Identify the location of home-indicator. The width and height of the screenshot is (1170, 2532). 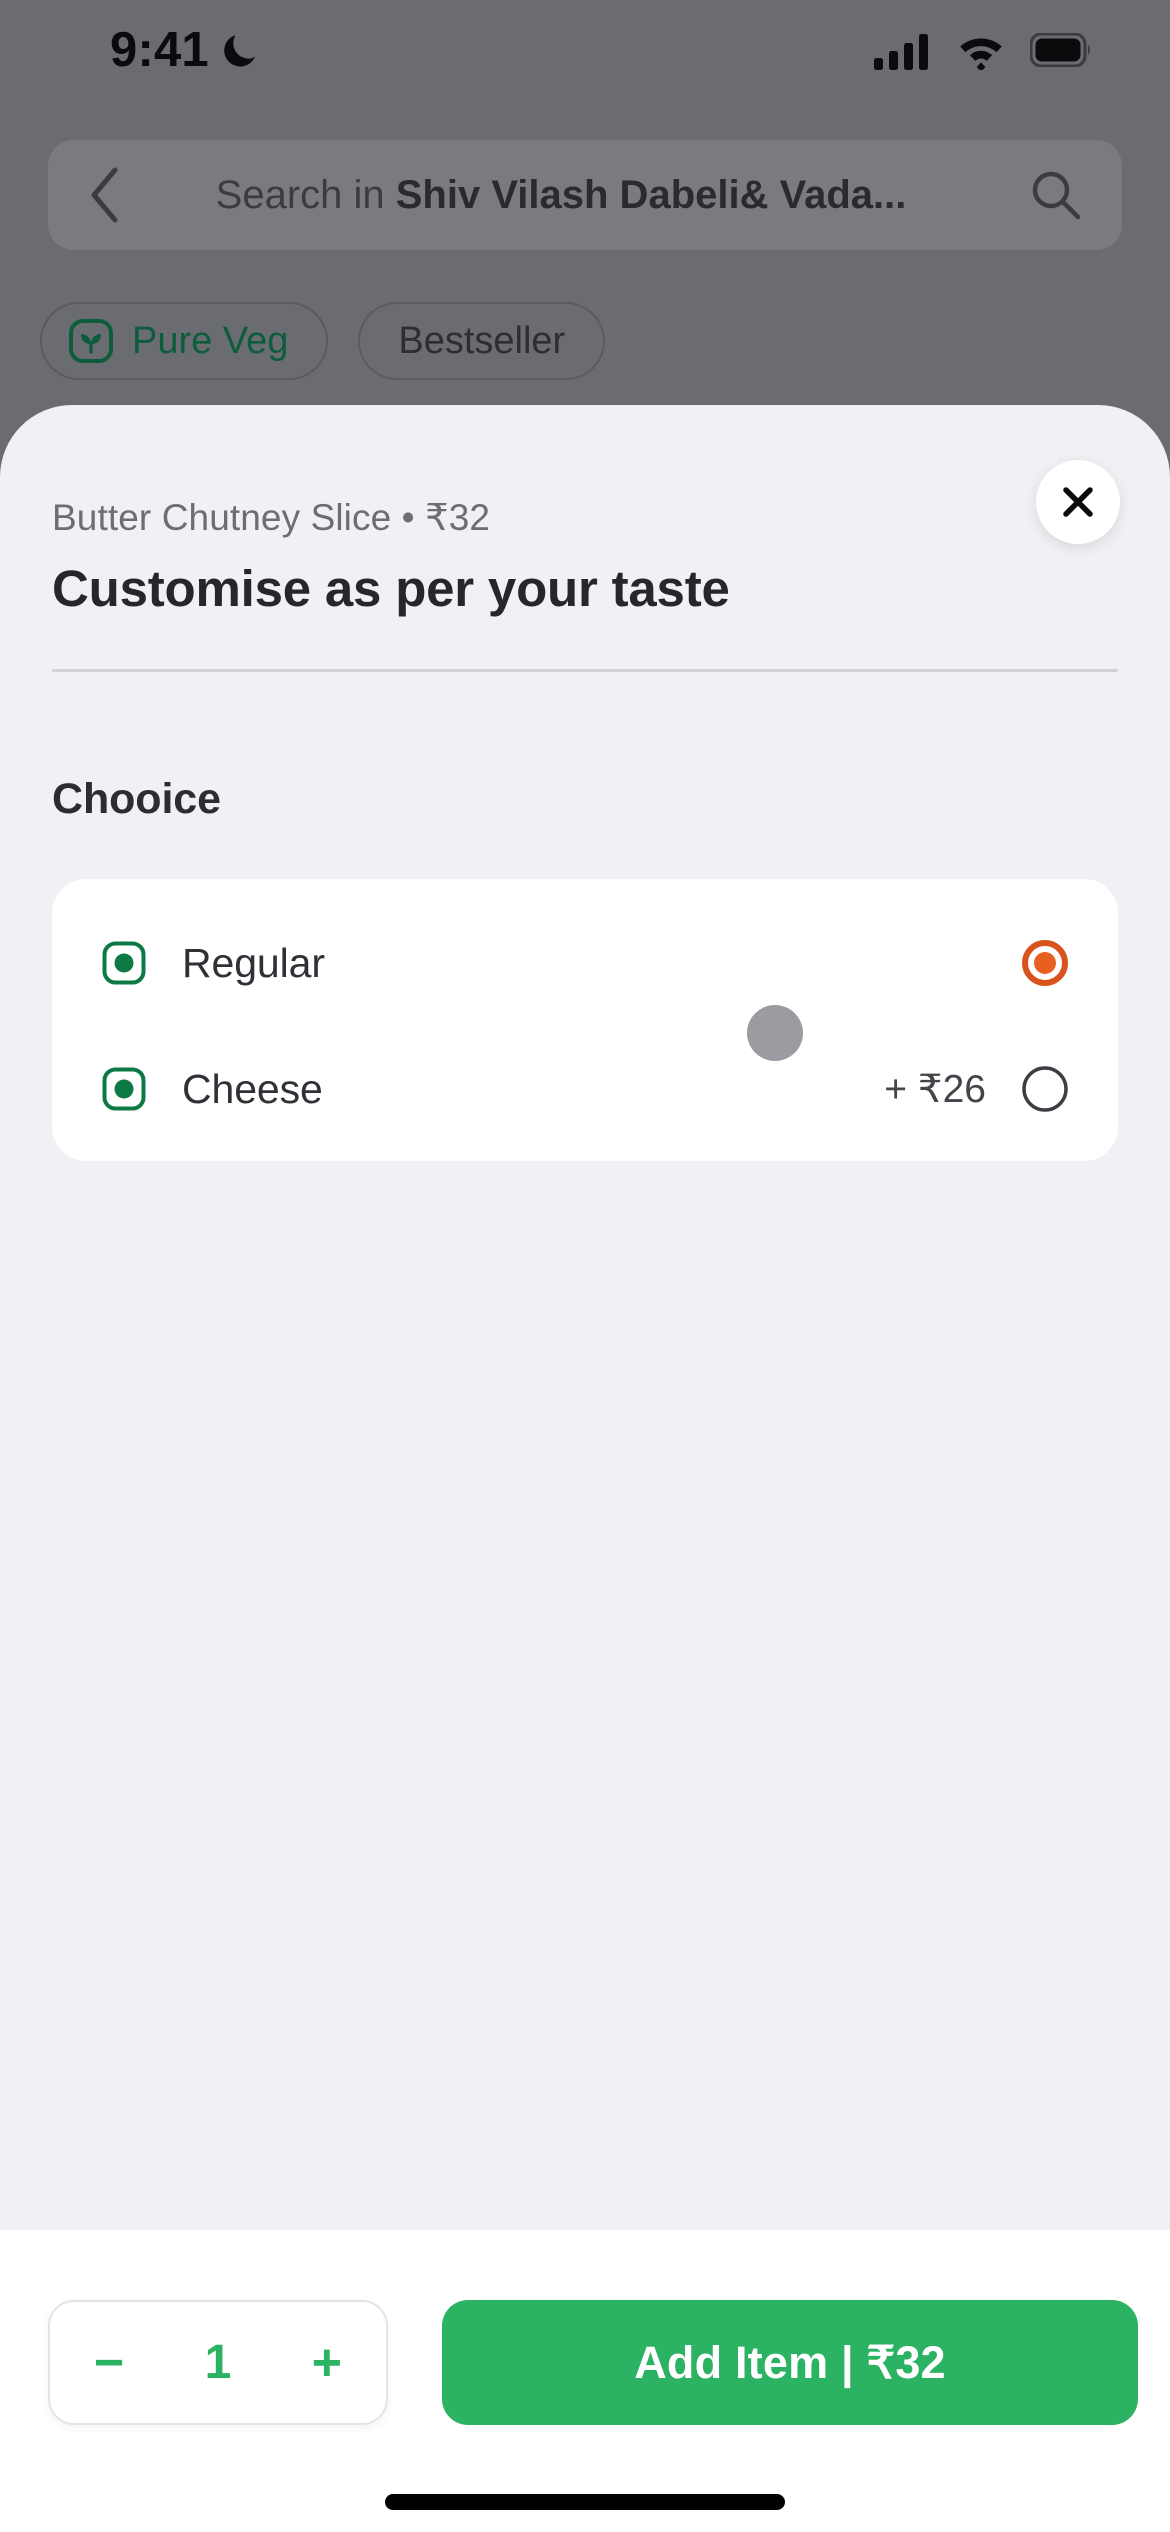
(585, 2502).